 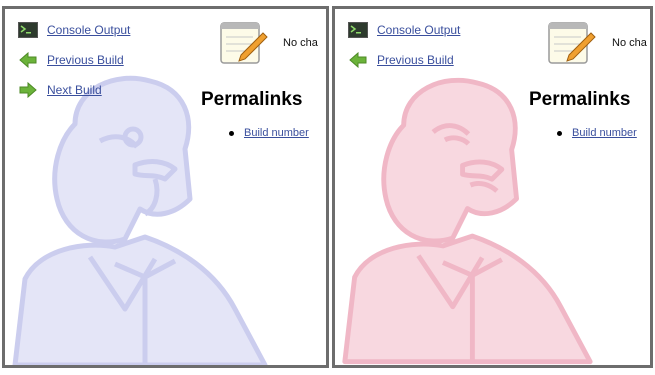 I want to click on next-build-link: Next Build, so click(x=74, y=90).